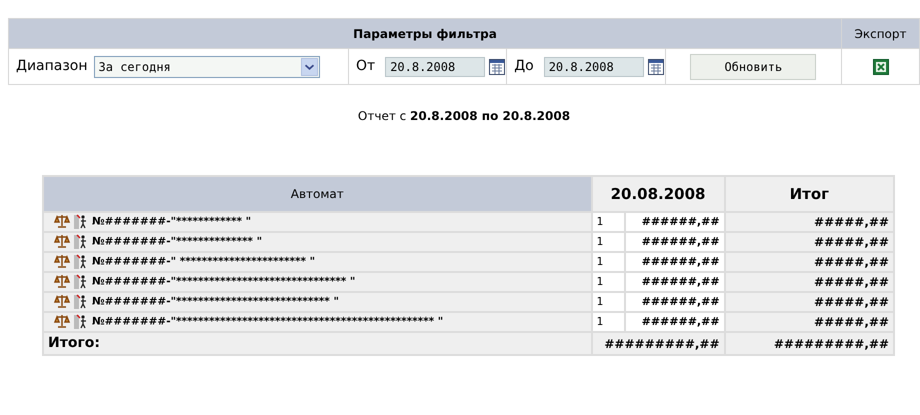 The height and width of the screenshot is (415, 920). What do you see at coordinates (809, 194) in the screenshot?
I see `column-header: Итог` at bounding box center [809, 194].